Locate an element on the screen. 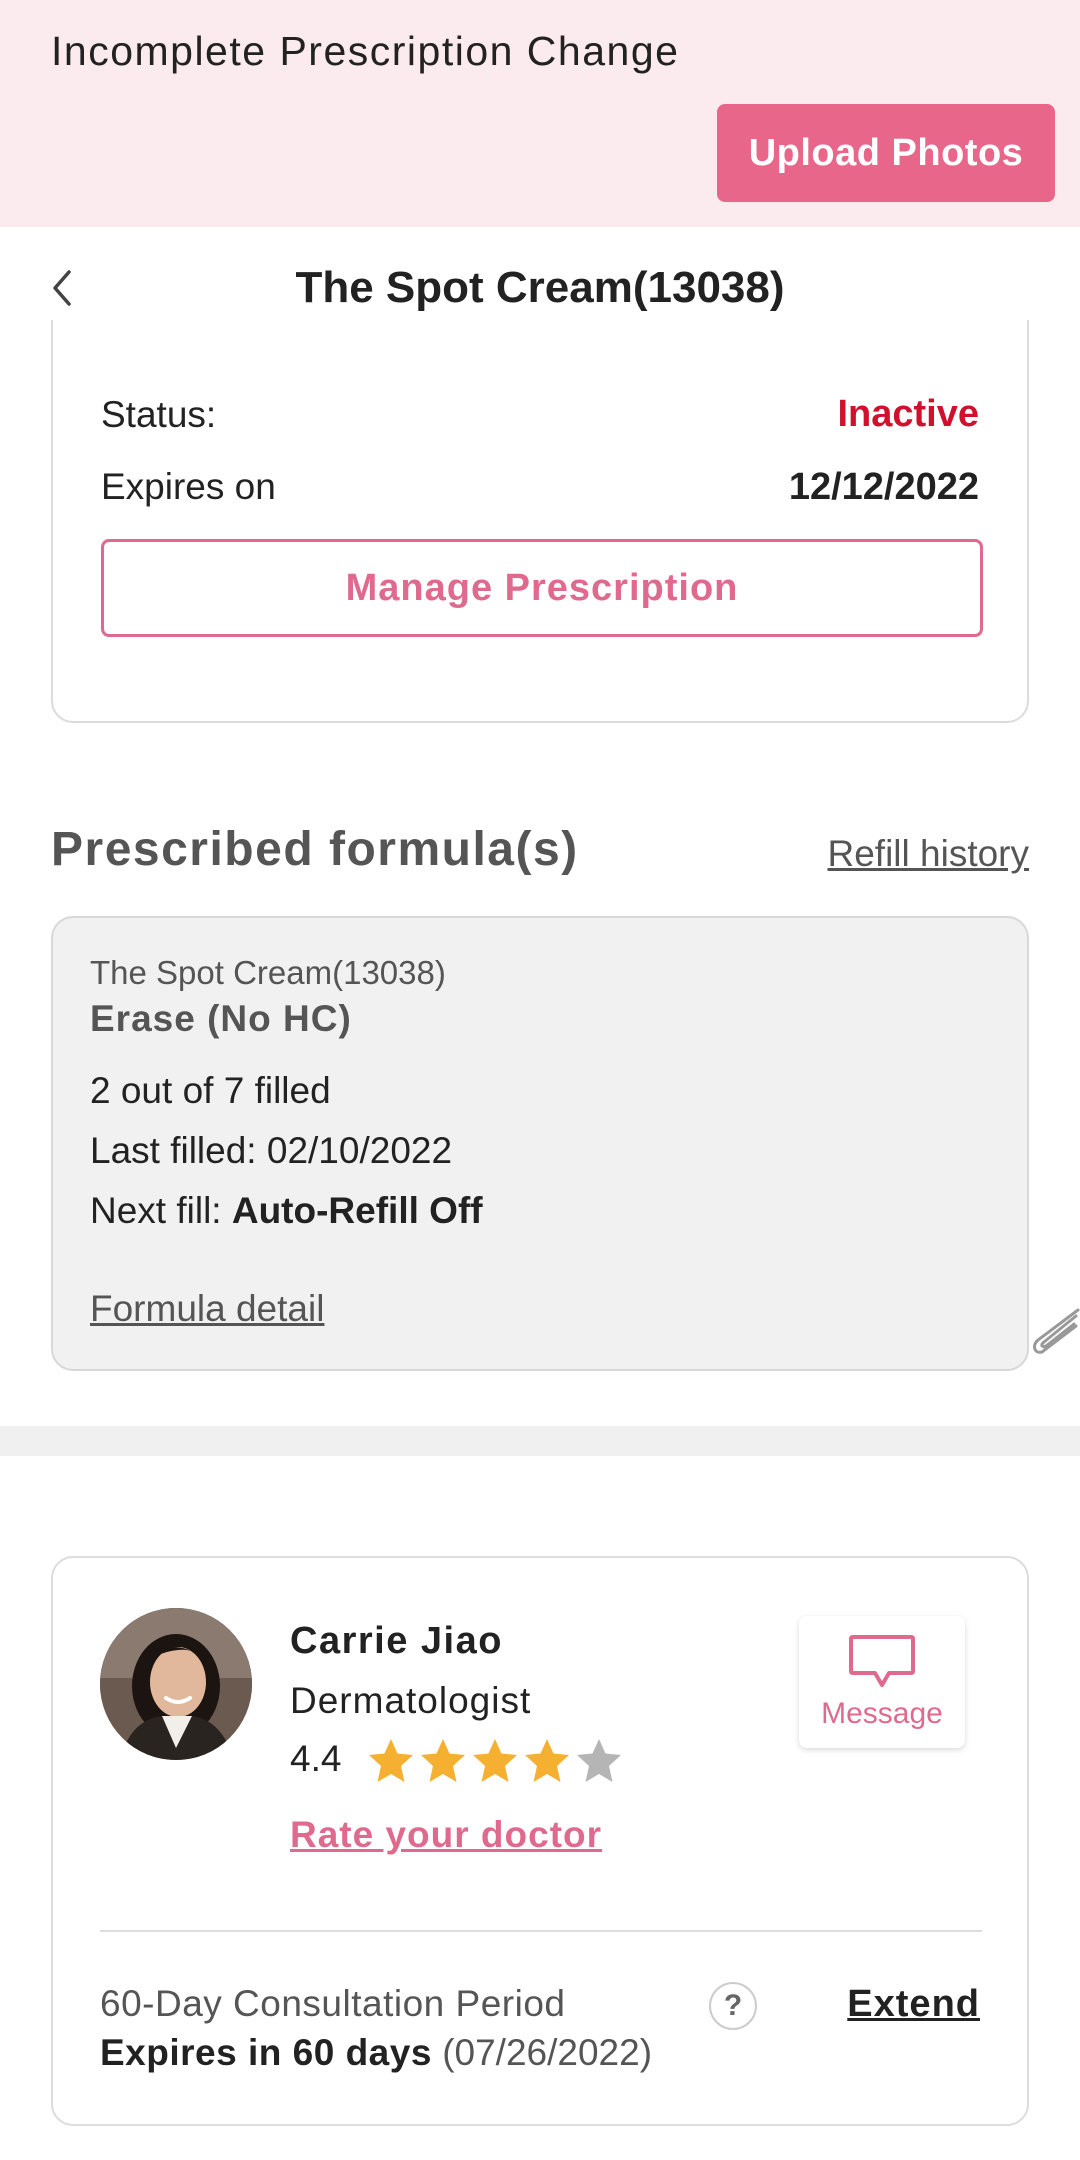 This screenshot has width=1080, height=2160. next-fill-value: Auto-Refill Off is located at coordinates (357, 1210).